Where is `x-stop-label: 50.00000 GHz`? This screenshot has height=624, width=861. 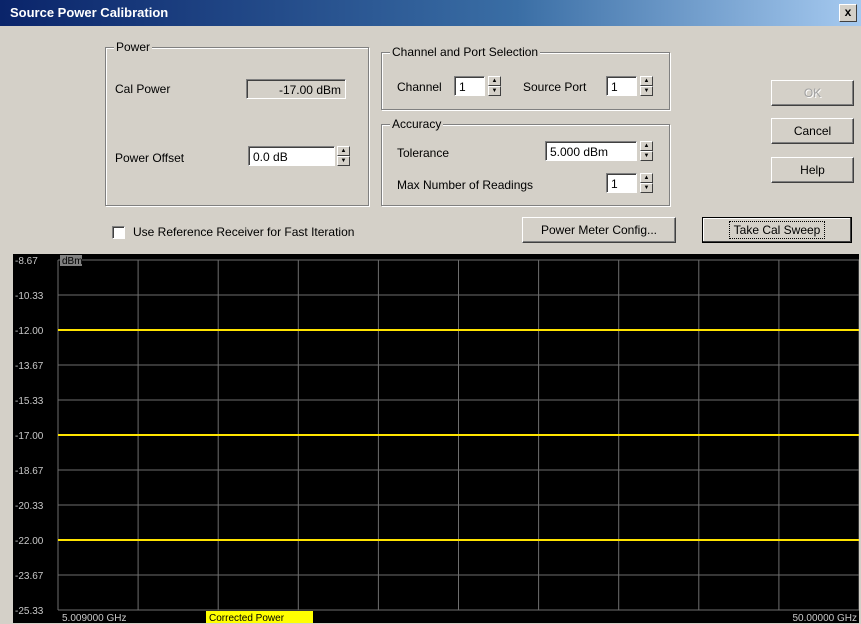
x-stop-label: 50.00000 GHz is located at coordinates (825, 618).